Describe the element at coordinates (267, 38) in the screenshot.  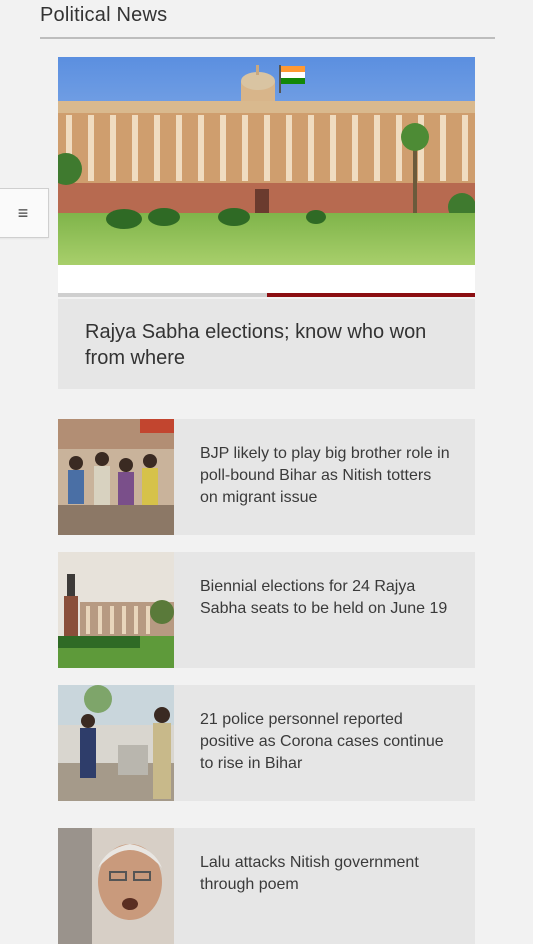
I see `title-divider` at that location.